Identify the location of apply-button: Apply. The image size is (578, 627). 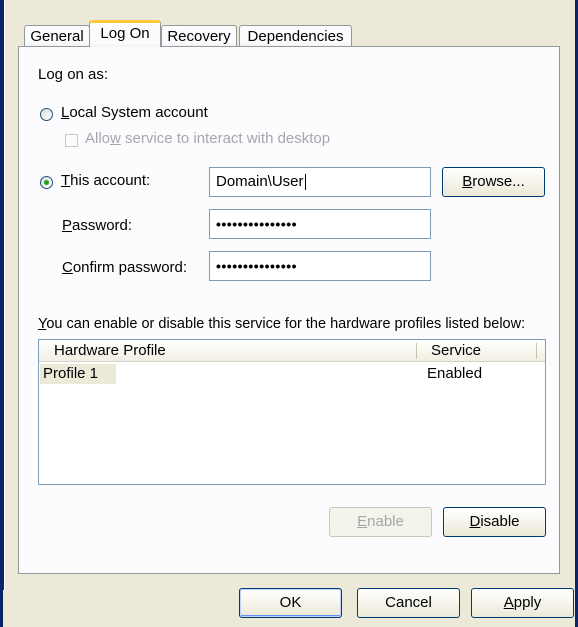
(522, 603).